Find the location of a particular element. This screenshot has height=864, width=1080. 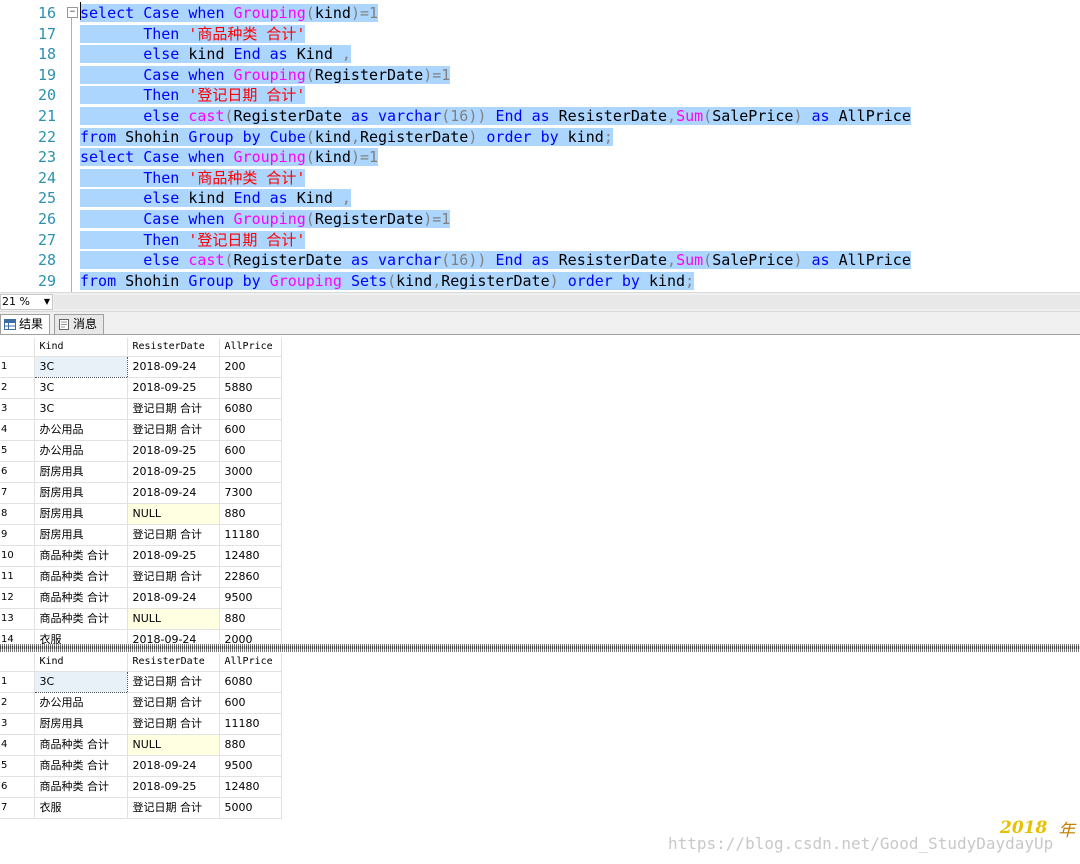

table-row: 1 3C 2018-09-24 200 is located at coordinates (141, 367).